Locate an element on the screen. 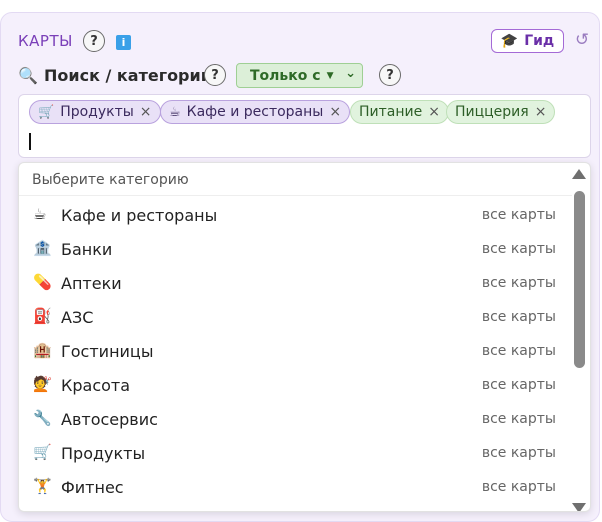 The width and height of the screenshot is (602, 522). guide-button: 🎓 Гид is located at coordinates (527, 41).